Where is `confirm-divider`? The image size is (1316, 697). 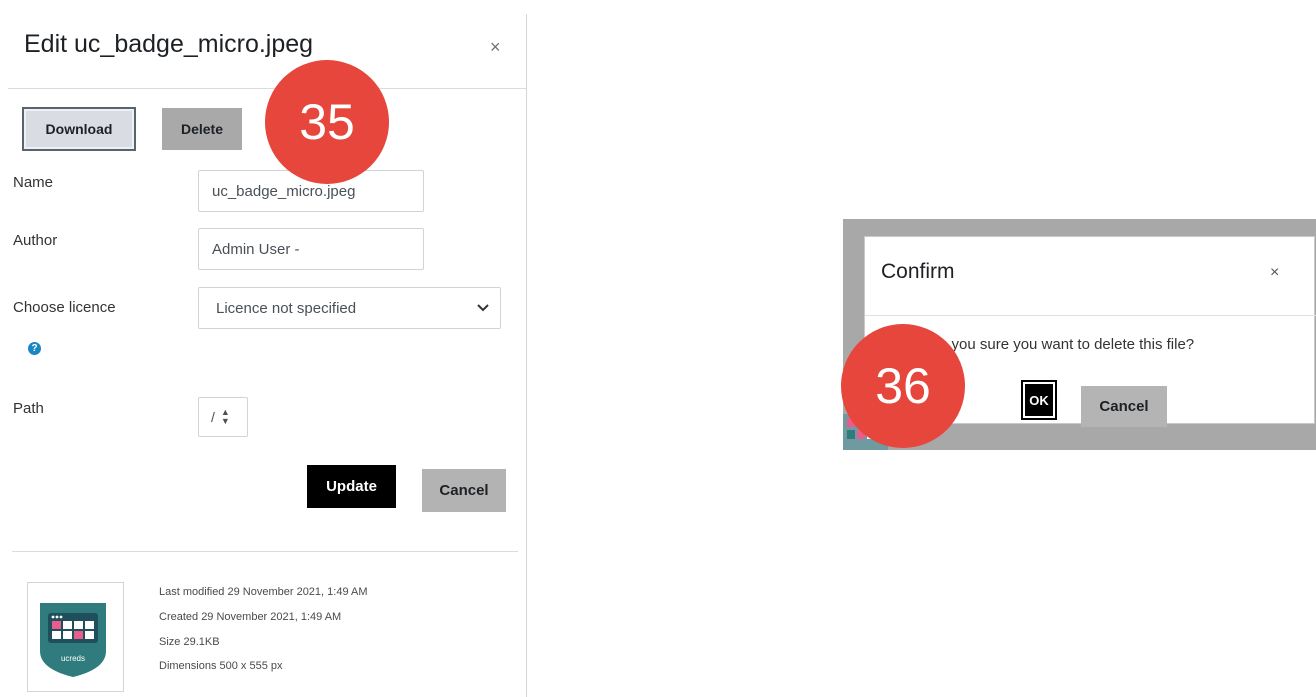 confirm-divider is located at coordinates (1090, 315).